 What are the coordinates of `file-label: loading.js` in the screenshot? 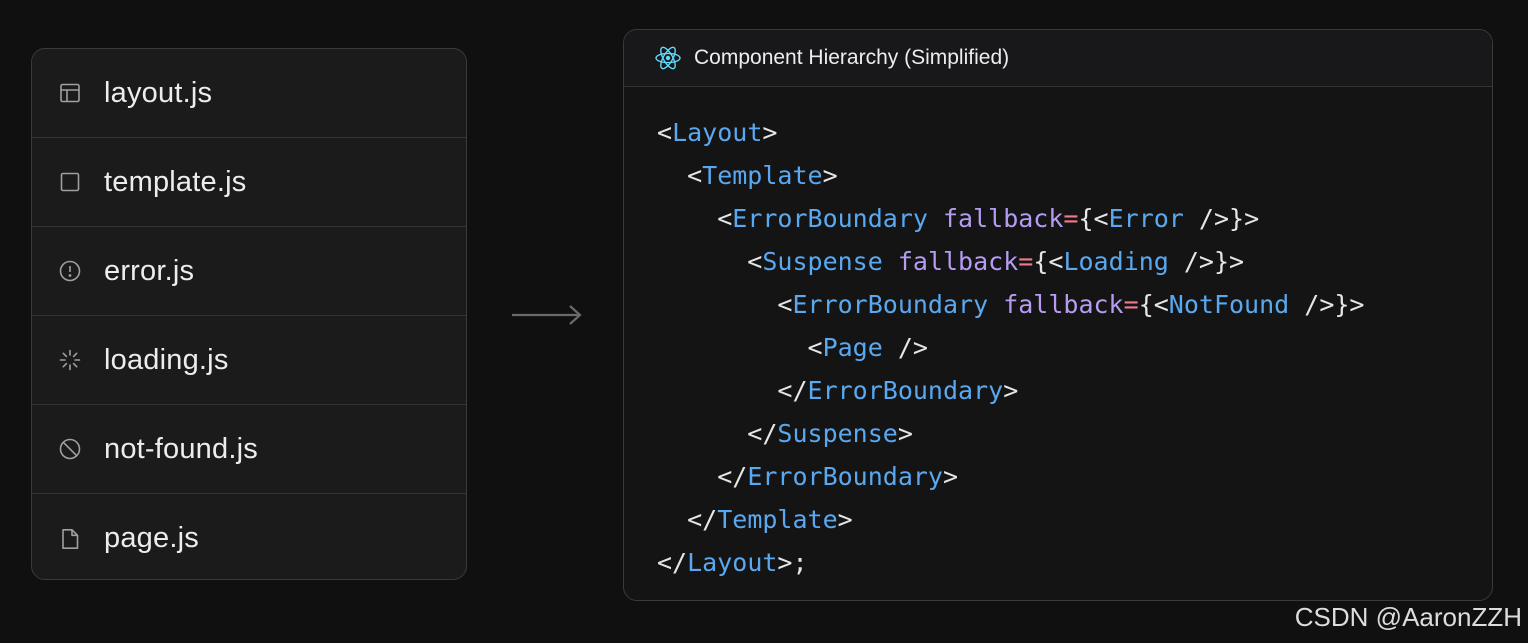 It's located at (166, 359).